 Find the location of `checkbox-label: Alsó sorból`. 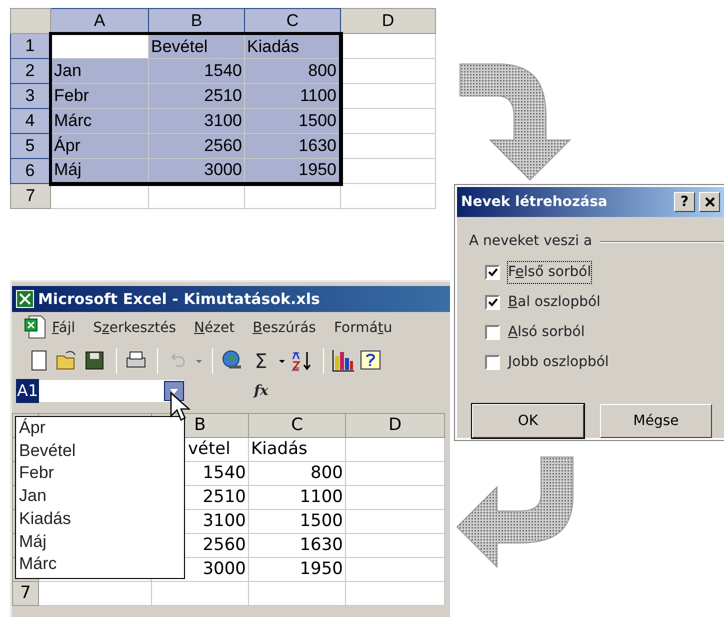

checkbox-label: Alsó sorból is located at coordinates (546, 332).